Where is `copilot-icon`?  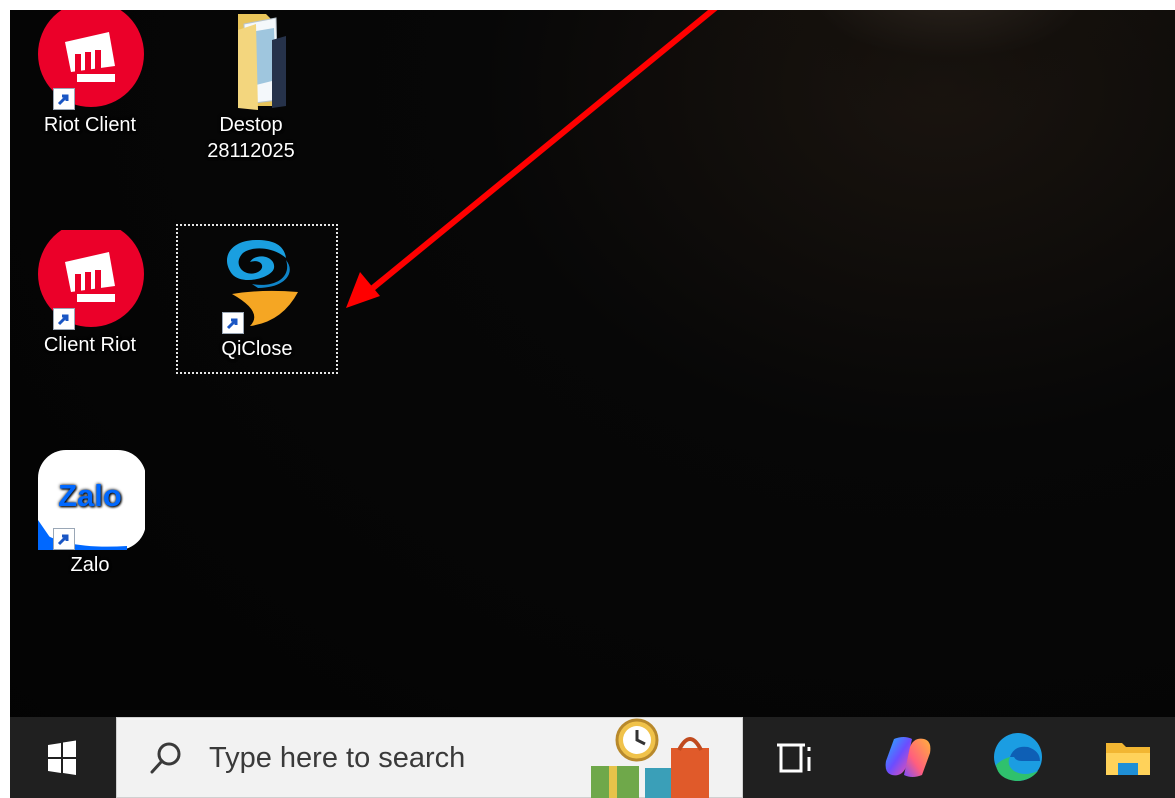
copilot-icon is located at coordinates (908, 757).